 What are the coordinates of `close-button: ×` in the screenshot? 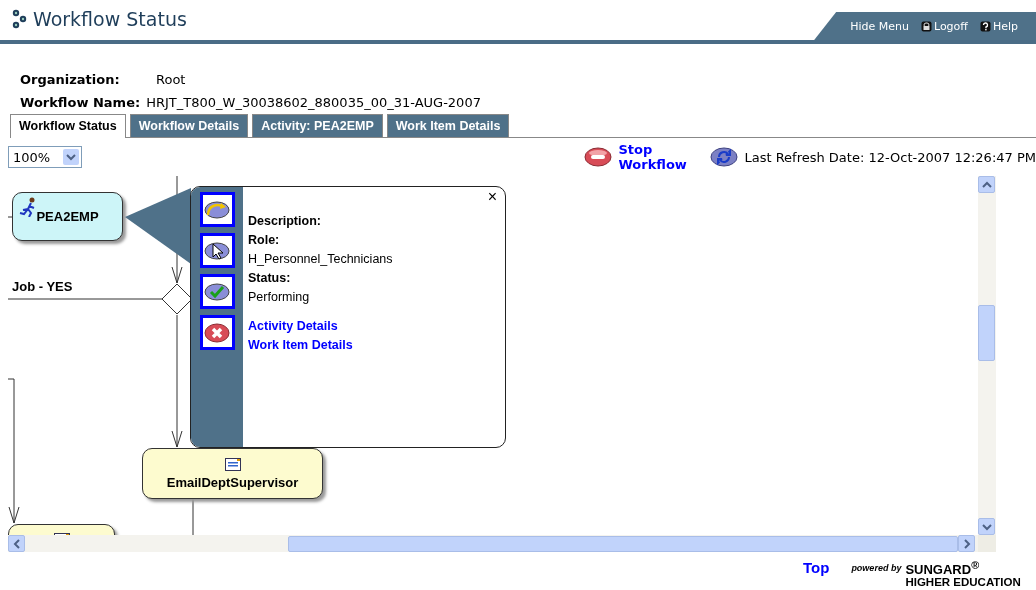 It's located at (492, 196).